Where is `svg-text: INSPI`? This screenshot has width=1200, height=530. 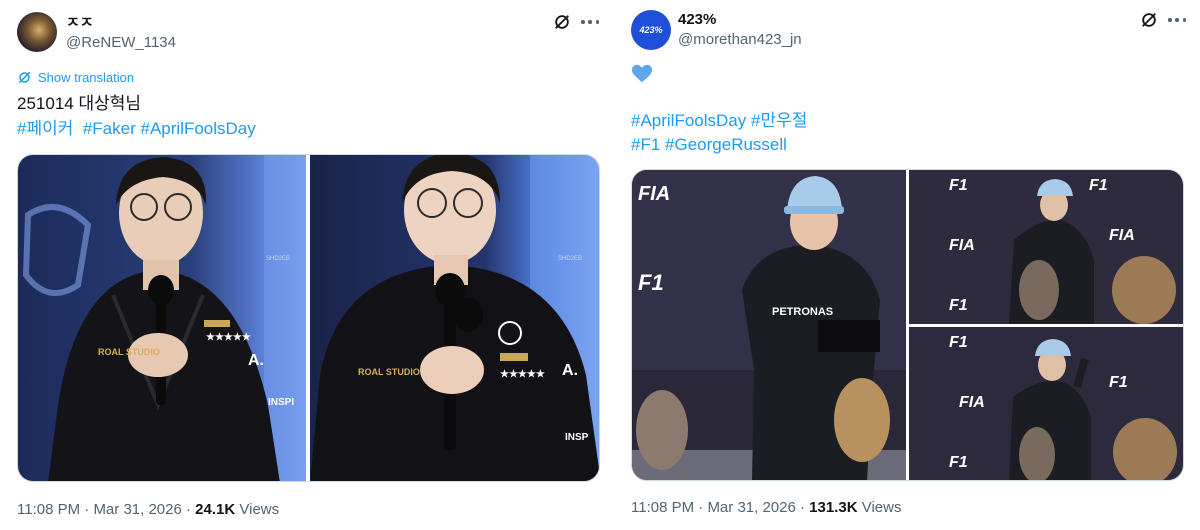
svg-text: INSPI is located at coordinates (281, 402).